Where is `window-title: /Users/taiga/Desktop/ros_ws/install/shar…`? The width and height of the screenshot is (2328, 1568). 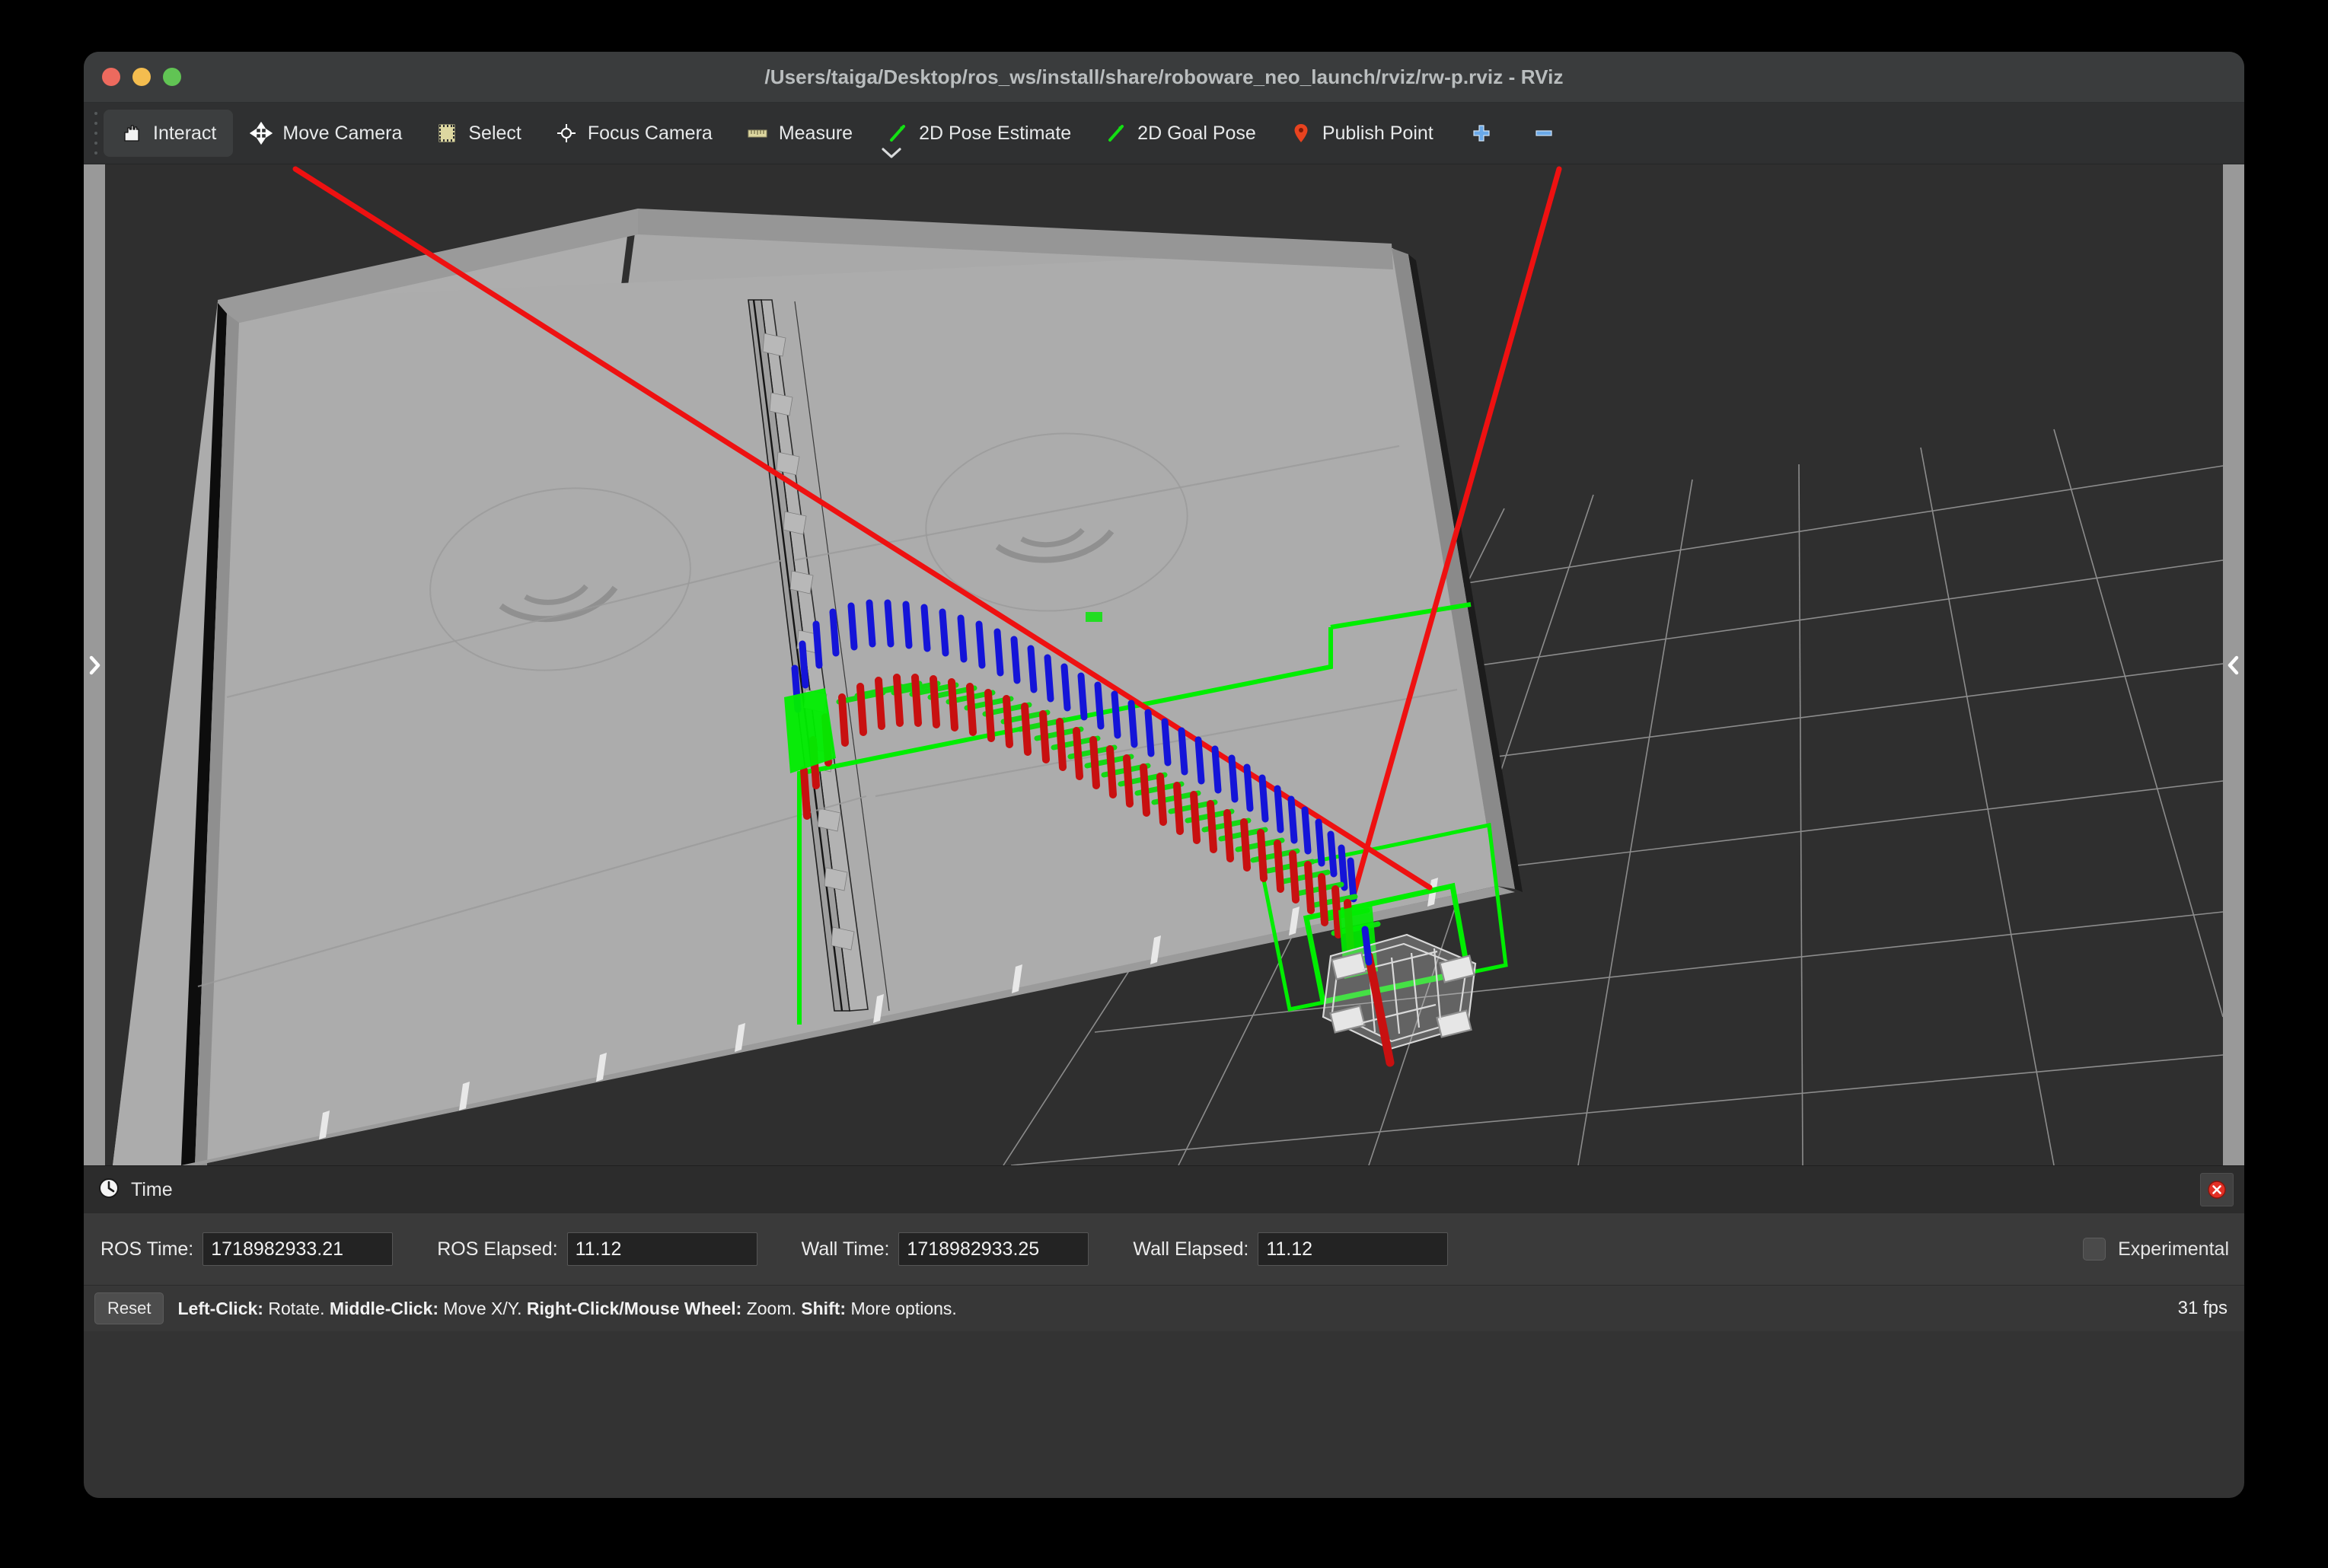 window-title: /Users/taiga/Desktop/ros_ws/install/shar… is located at coordinates (1164, 76).